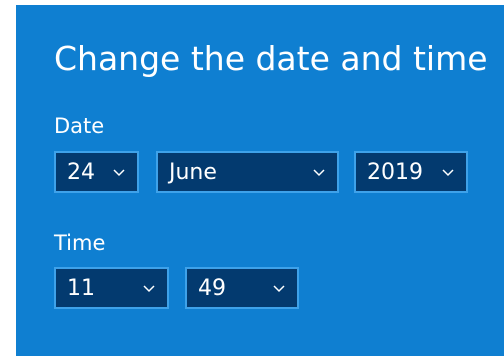 This screenshot has width=504, height=356. What do you see at coordinates (212, 288) in the screenshot?
I see `minute-value: 49` at bounding box center [212, 288].